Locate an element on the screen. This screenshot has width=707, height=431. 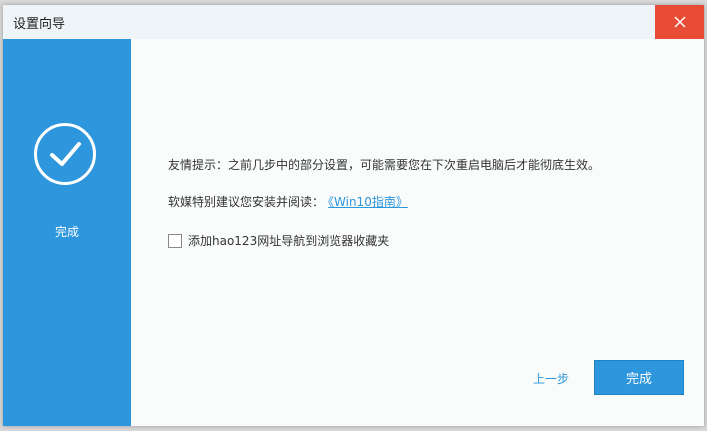
recommend-row: 软媒特别建议您安装并阅读： 《Win10指南》 is located at coordinates (288, 201).